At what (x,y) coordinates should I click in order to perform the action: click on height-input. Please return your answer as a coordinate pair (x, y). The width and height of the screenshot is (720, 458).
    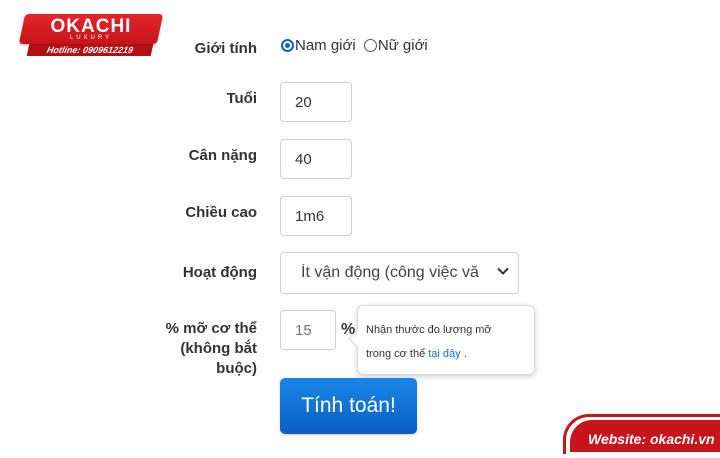
    Looking at the image, I should click on (316, 216).